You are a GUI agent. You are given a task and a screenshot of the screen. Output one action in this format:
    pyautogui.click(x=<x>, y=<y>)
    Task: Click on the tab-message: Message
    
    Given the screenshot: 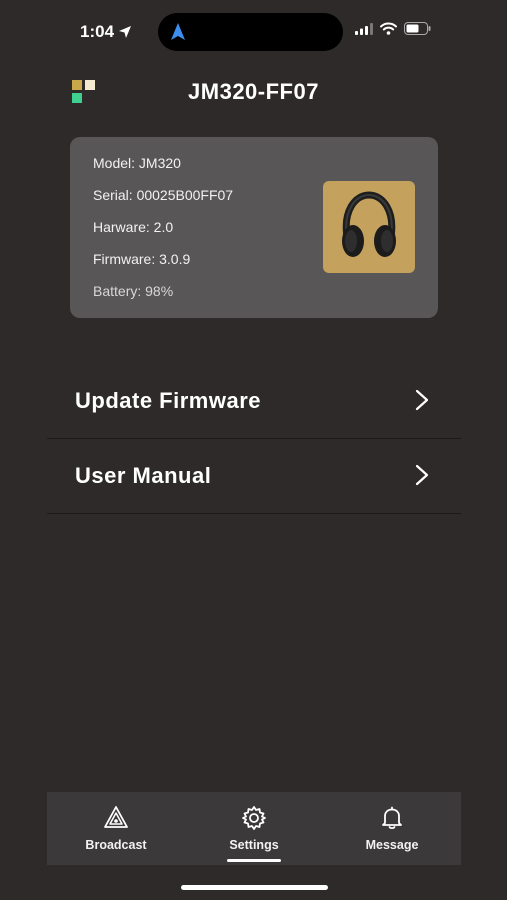 What is the action you would take?
    pyautogui.click(x=392, y=828)
    